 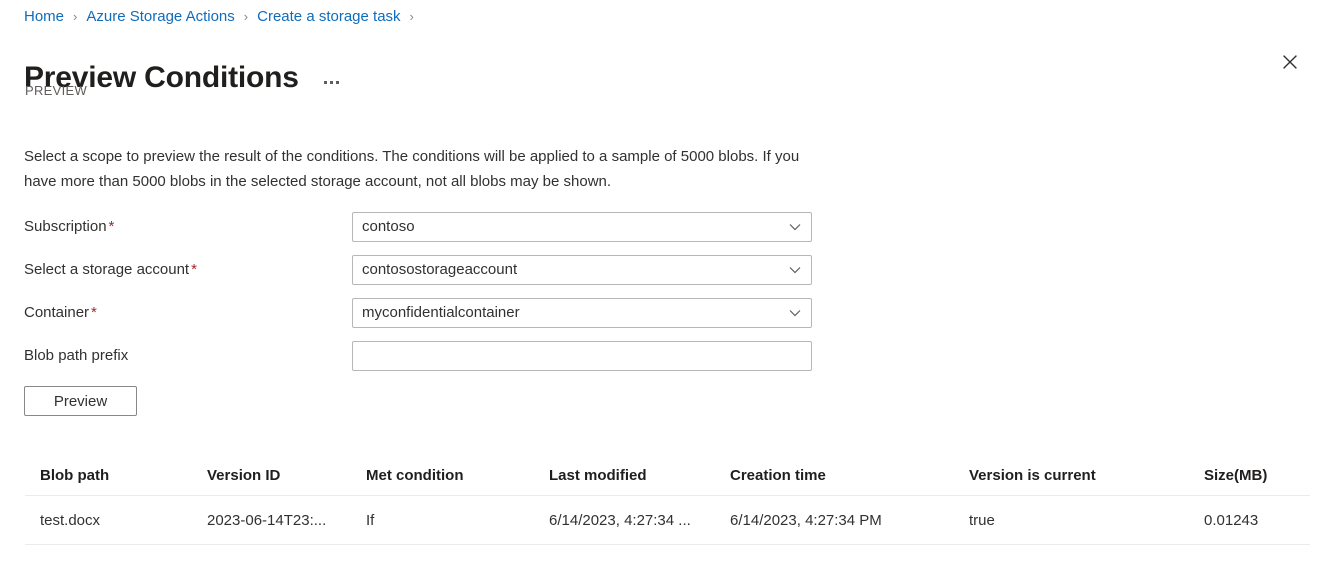 I want to click on label-text: Select a storage account, so click(x=107, y=269).